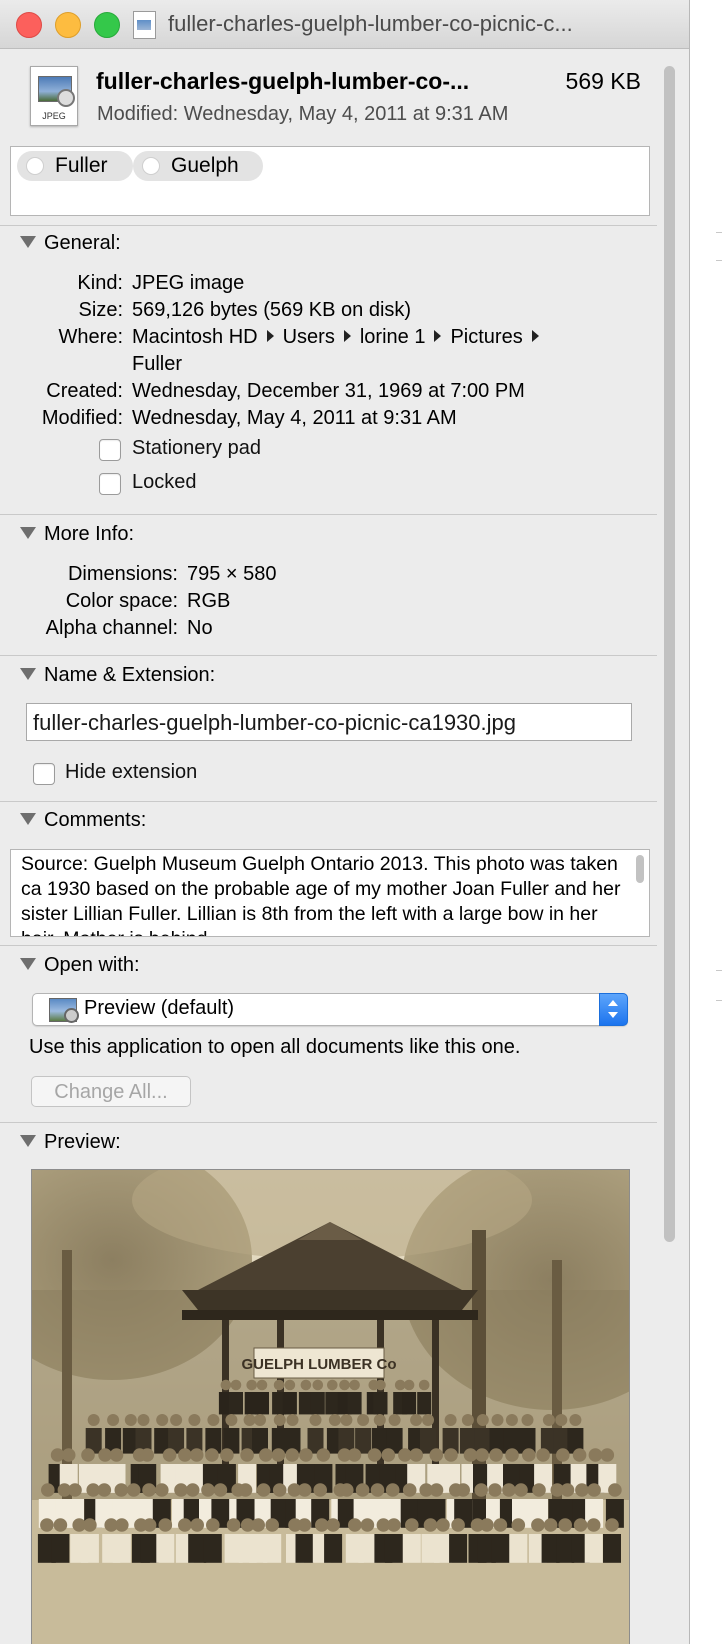 This screenshot has width=722, height=1644. What do you see at coordinates (70, 1142) in the screenshot?
I see `section-preview-toggle: Preview:` at bounding box center [70, 1142].